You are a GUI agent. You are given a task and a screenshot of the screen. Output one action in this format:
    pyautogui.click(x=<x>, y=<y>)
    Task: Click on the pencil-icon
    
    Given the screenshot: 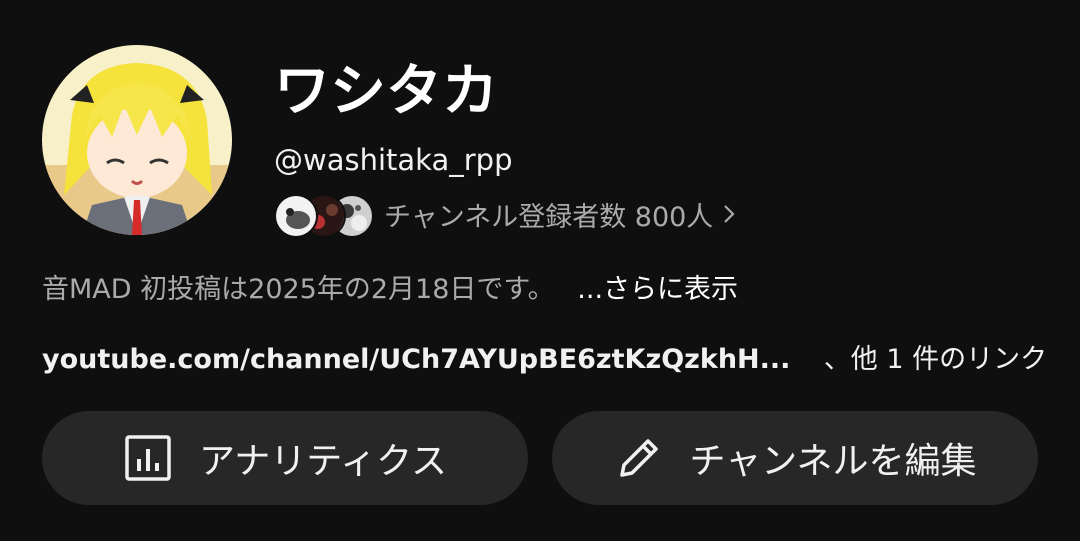 What is the action you would take?
    pyautogui.click(x=638, y=458)
    